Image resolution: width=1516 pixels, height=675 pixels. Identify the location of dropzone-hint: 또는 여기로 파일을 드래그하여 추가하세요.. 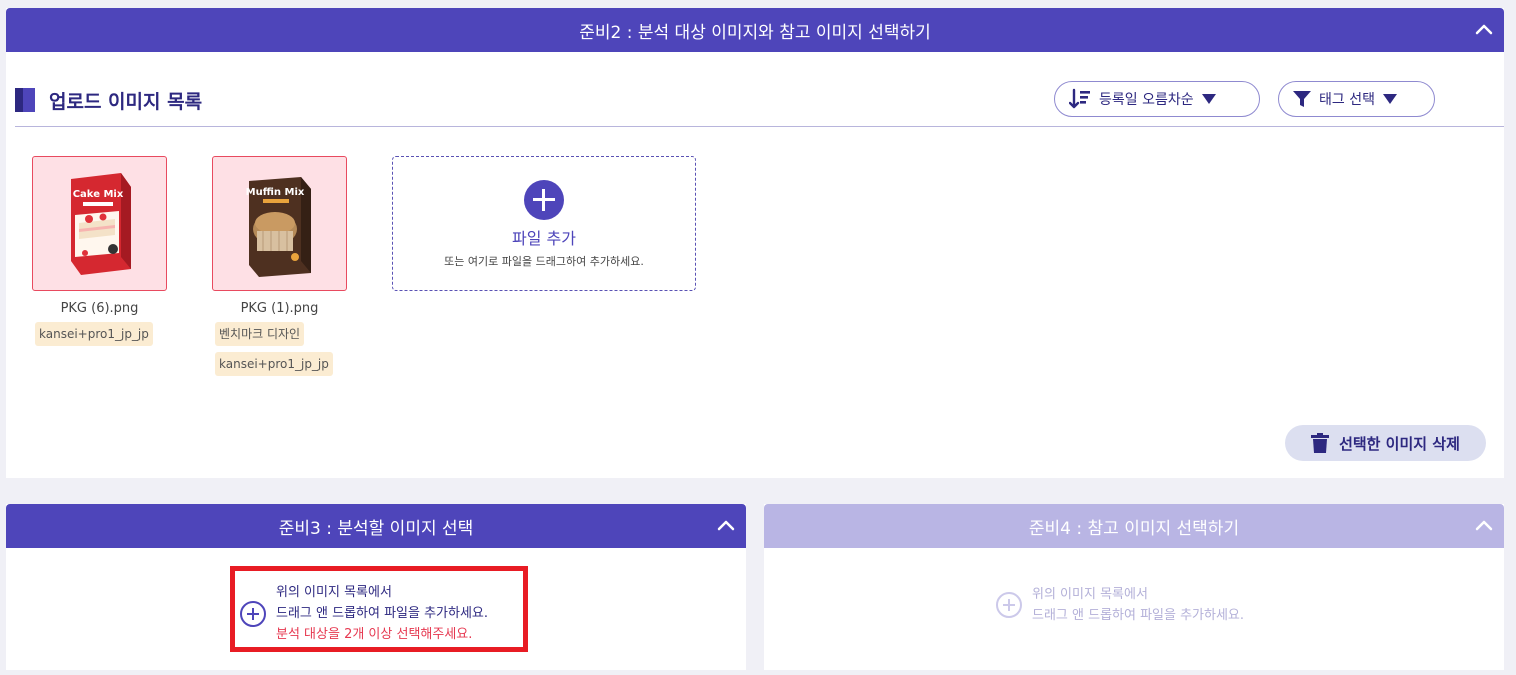
(544, 261).